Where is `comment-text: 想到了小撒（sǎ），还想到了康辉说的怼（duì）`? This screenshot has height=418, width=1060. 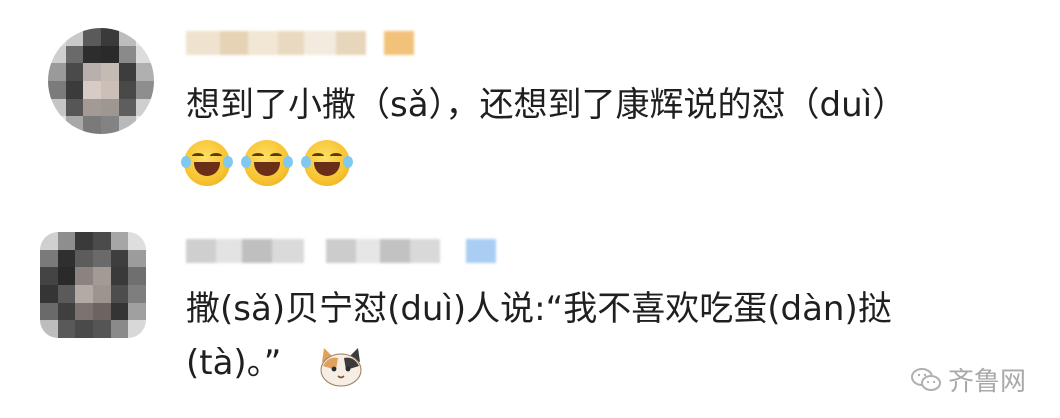 comment-text: 想到了小撒（sǎ），还想到了康辉说的怼（duì） is located at coordinates (546, 105).